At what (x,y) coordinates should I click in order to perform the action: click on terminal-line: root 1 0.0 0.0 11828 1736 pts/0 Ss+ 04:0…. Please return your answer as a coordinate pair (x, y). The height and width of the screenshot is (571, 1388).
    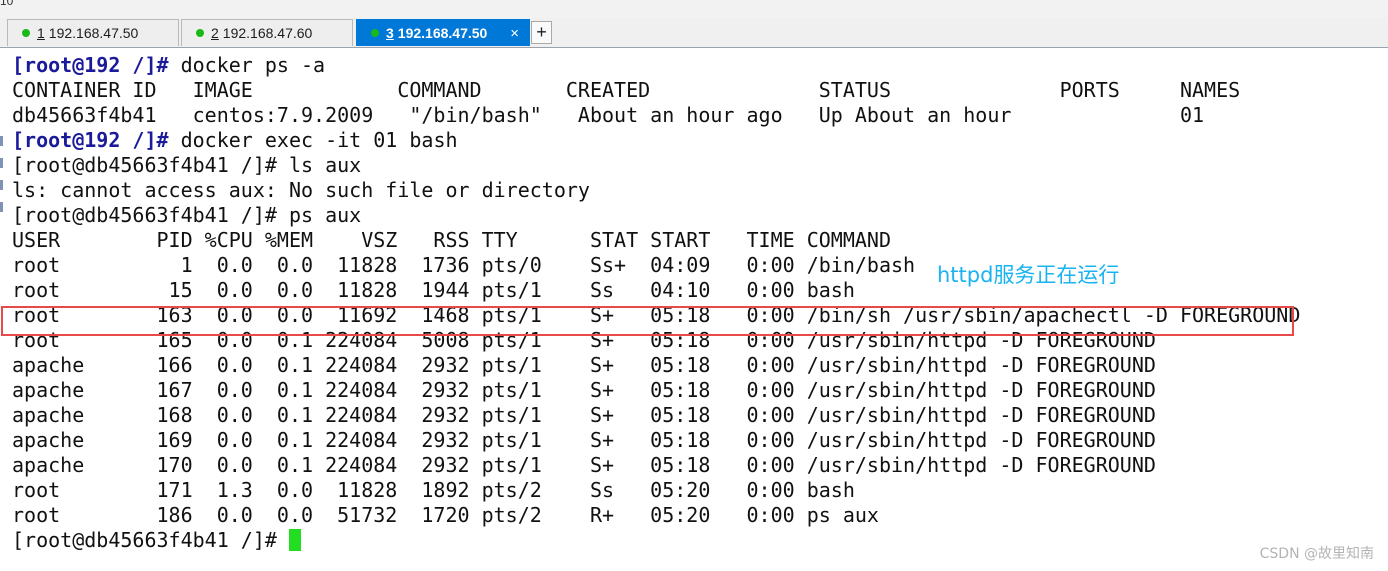
    Looking at the image, I should click on (463, 265).